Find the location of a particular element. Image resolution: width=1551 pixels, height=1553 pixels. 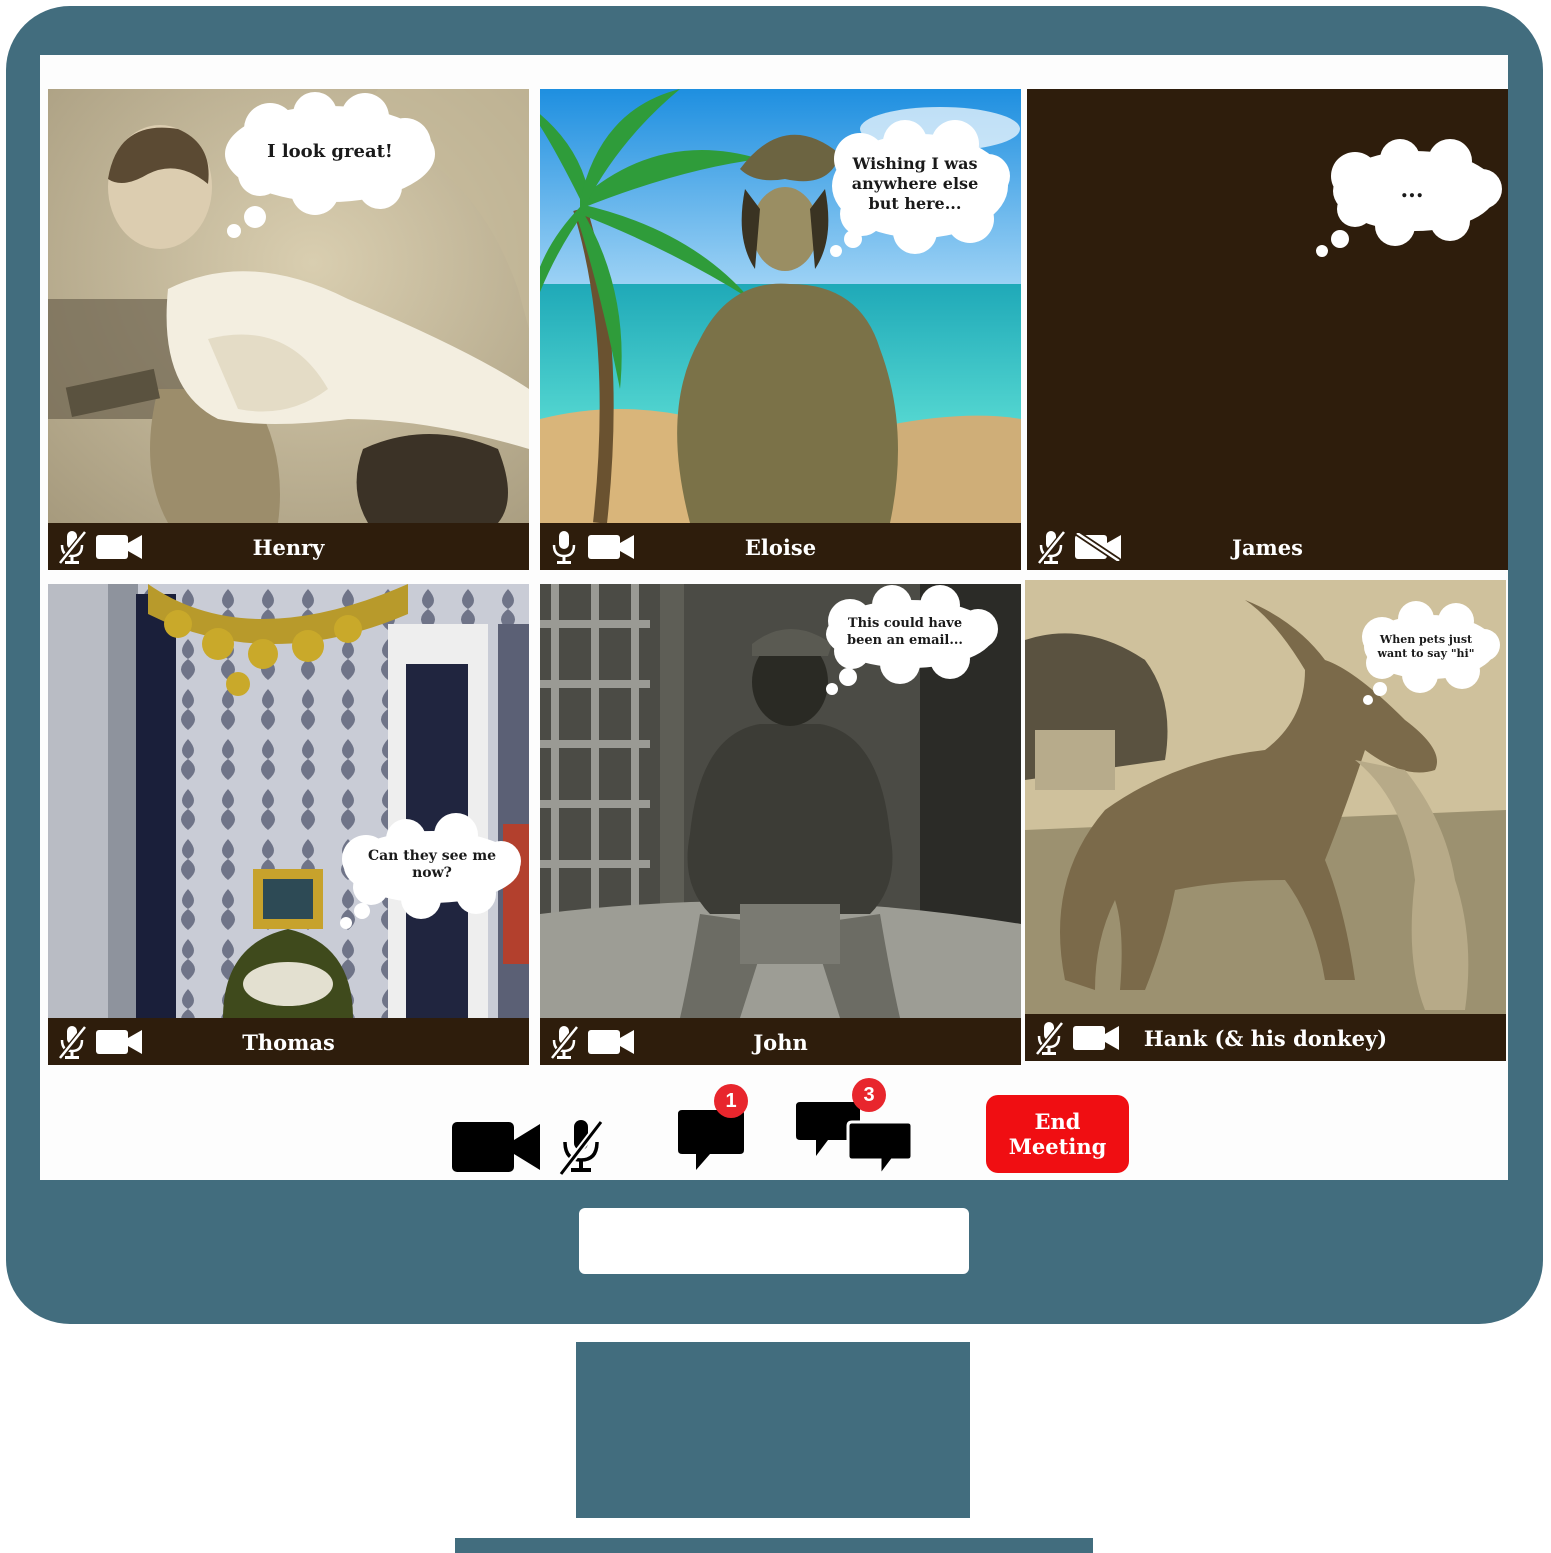

participant-tile-thomas: Can they see me now? Thomas is located at coordinates (288, 824).